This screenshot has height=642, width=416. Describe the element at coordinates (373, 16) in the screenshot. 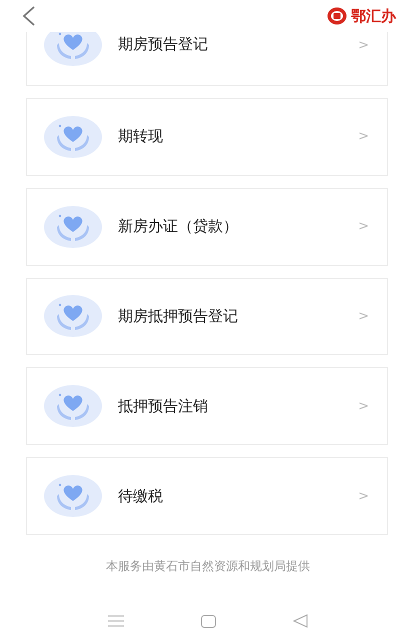

I see `app-logo-text: 鄂汇办` at that location.